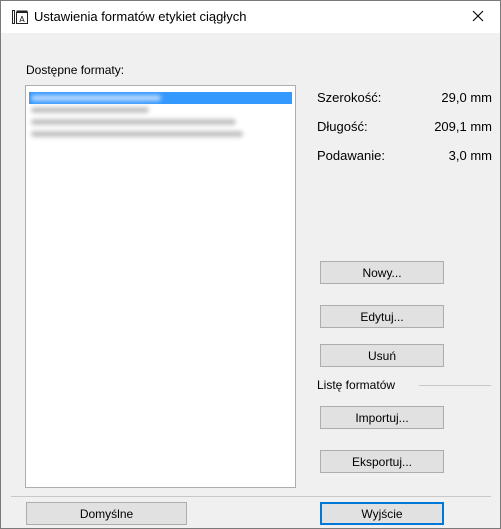 The height and width of the screenshot is (529, 501). I want to click on close-button, so click(478, 17).